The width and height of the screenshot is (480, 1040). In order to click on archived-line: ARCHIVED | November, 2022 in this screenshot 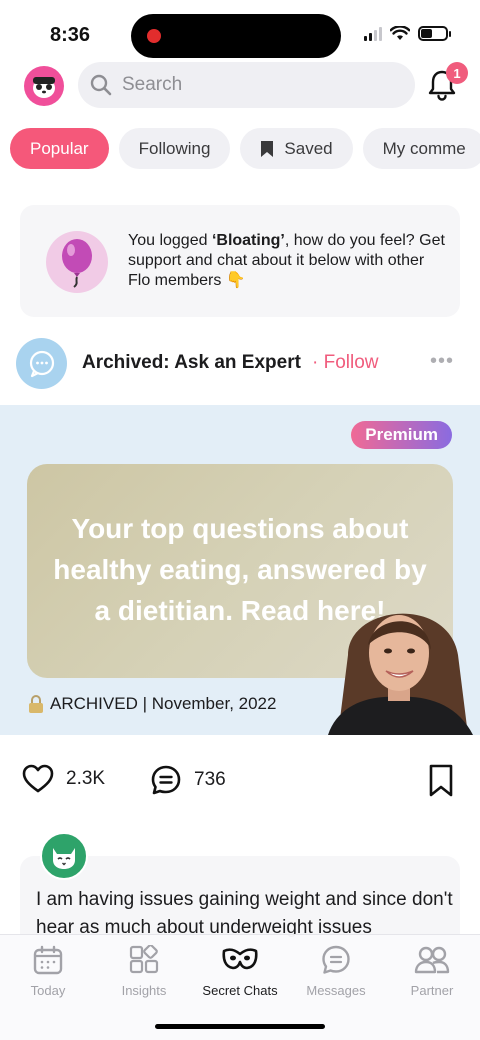, I will do `click(152, 704)`.